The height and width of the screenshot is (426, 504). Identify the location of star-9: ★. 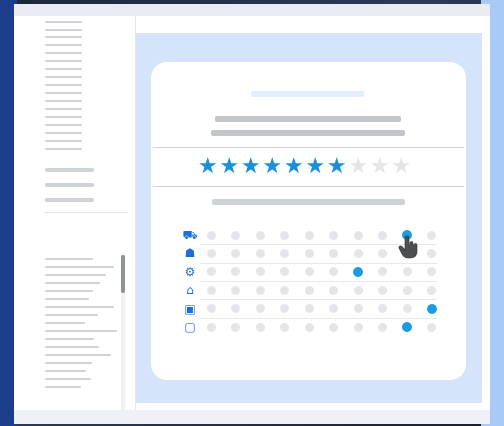
(380, 167).